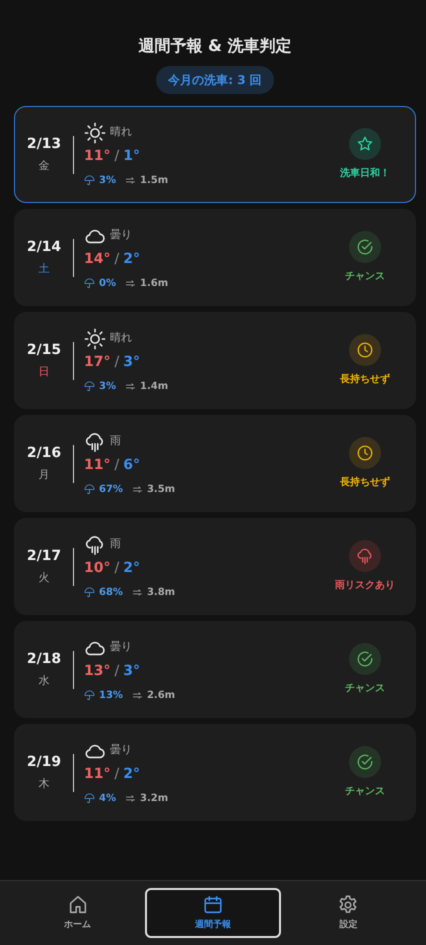 The height and width of the screenshot is (945, 426). I want to click on rain-chance: 13%, so click(111, 695).